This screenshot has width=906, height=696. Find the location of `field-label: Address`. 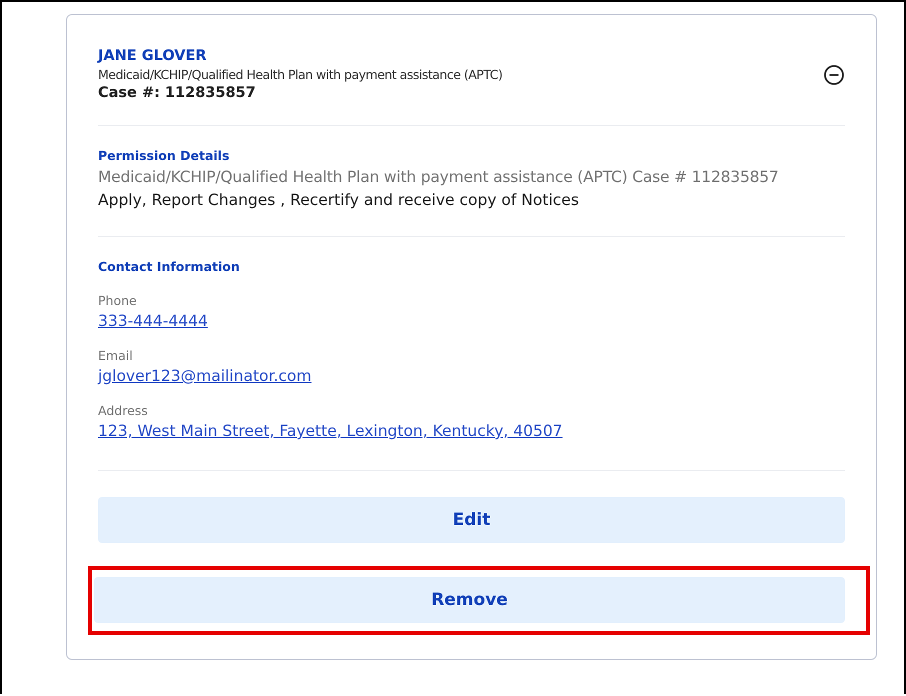

field-label: Address is located at coordinates (123, 410).